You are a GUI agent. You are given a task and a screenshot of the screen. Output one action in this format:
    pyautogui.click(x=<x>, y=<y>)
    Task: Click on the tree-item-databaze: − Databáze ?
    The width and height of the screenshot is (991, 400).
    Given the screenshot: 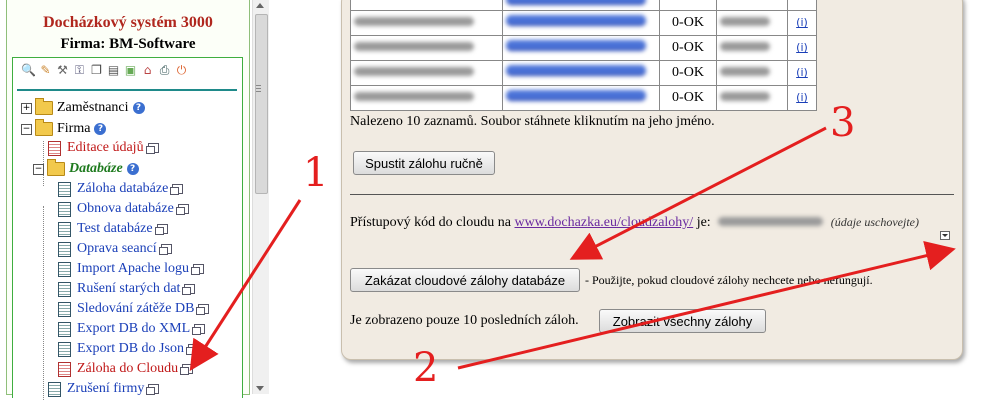 What is the action you would take?
    pyautogui.click(x=86, y=168)
    